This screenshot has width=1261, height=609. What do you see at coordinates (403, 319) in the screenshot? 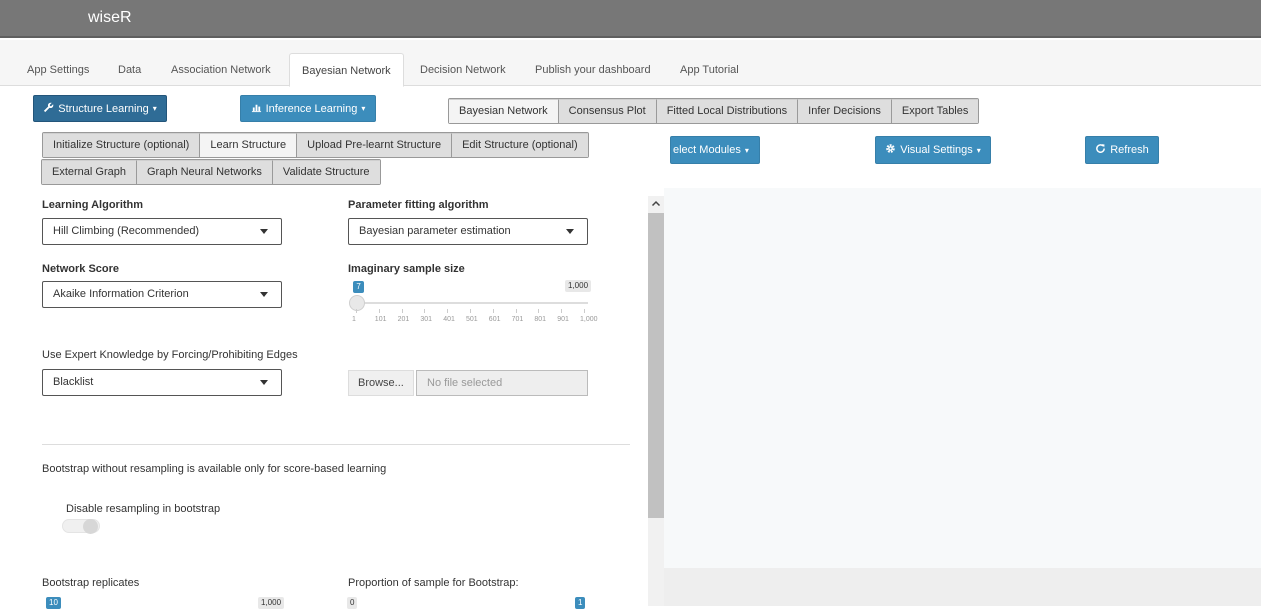
I see `slider-tick-label: 201` at bounding box center [403, 319].